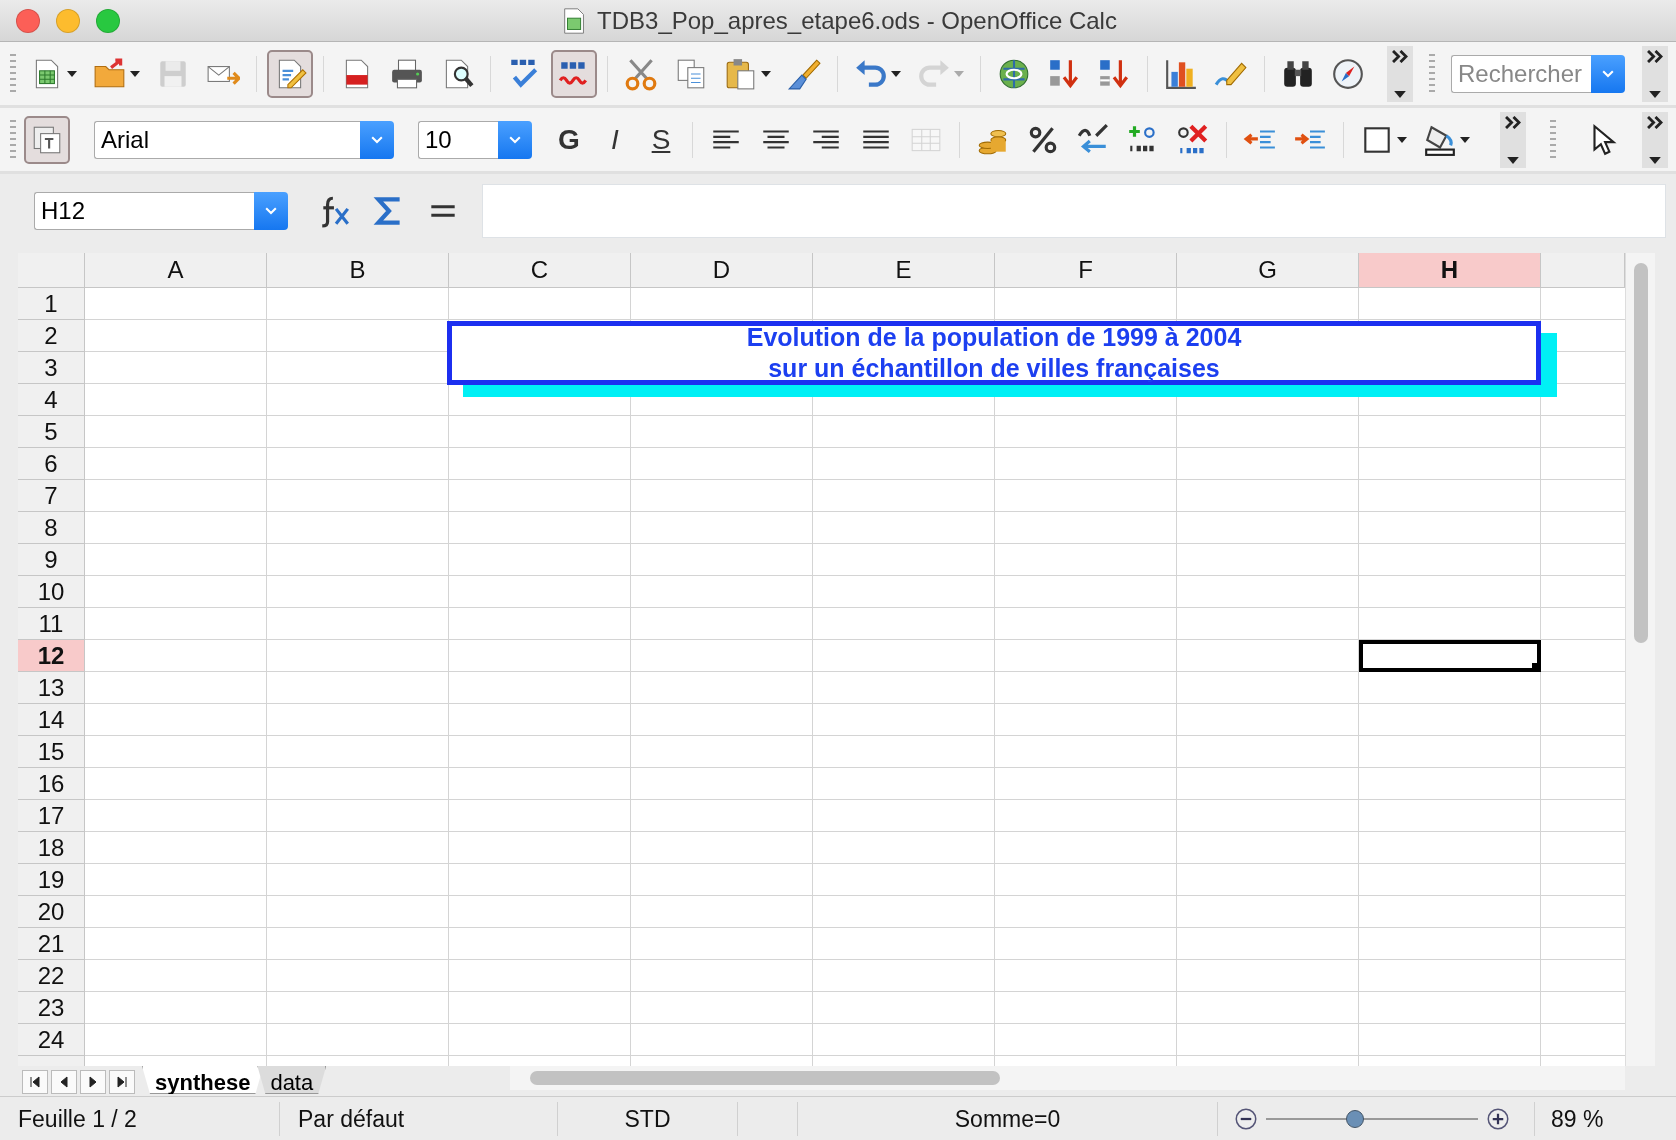 The height and width of the screenshot is (1140, 1676). What do you see at coordinates (51, 784) in the screenshot?
I see `row-header: 16` at bounding box center [51, 784].